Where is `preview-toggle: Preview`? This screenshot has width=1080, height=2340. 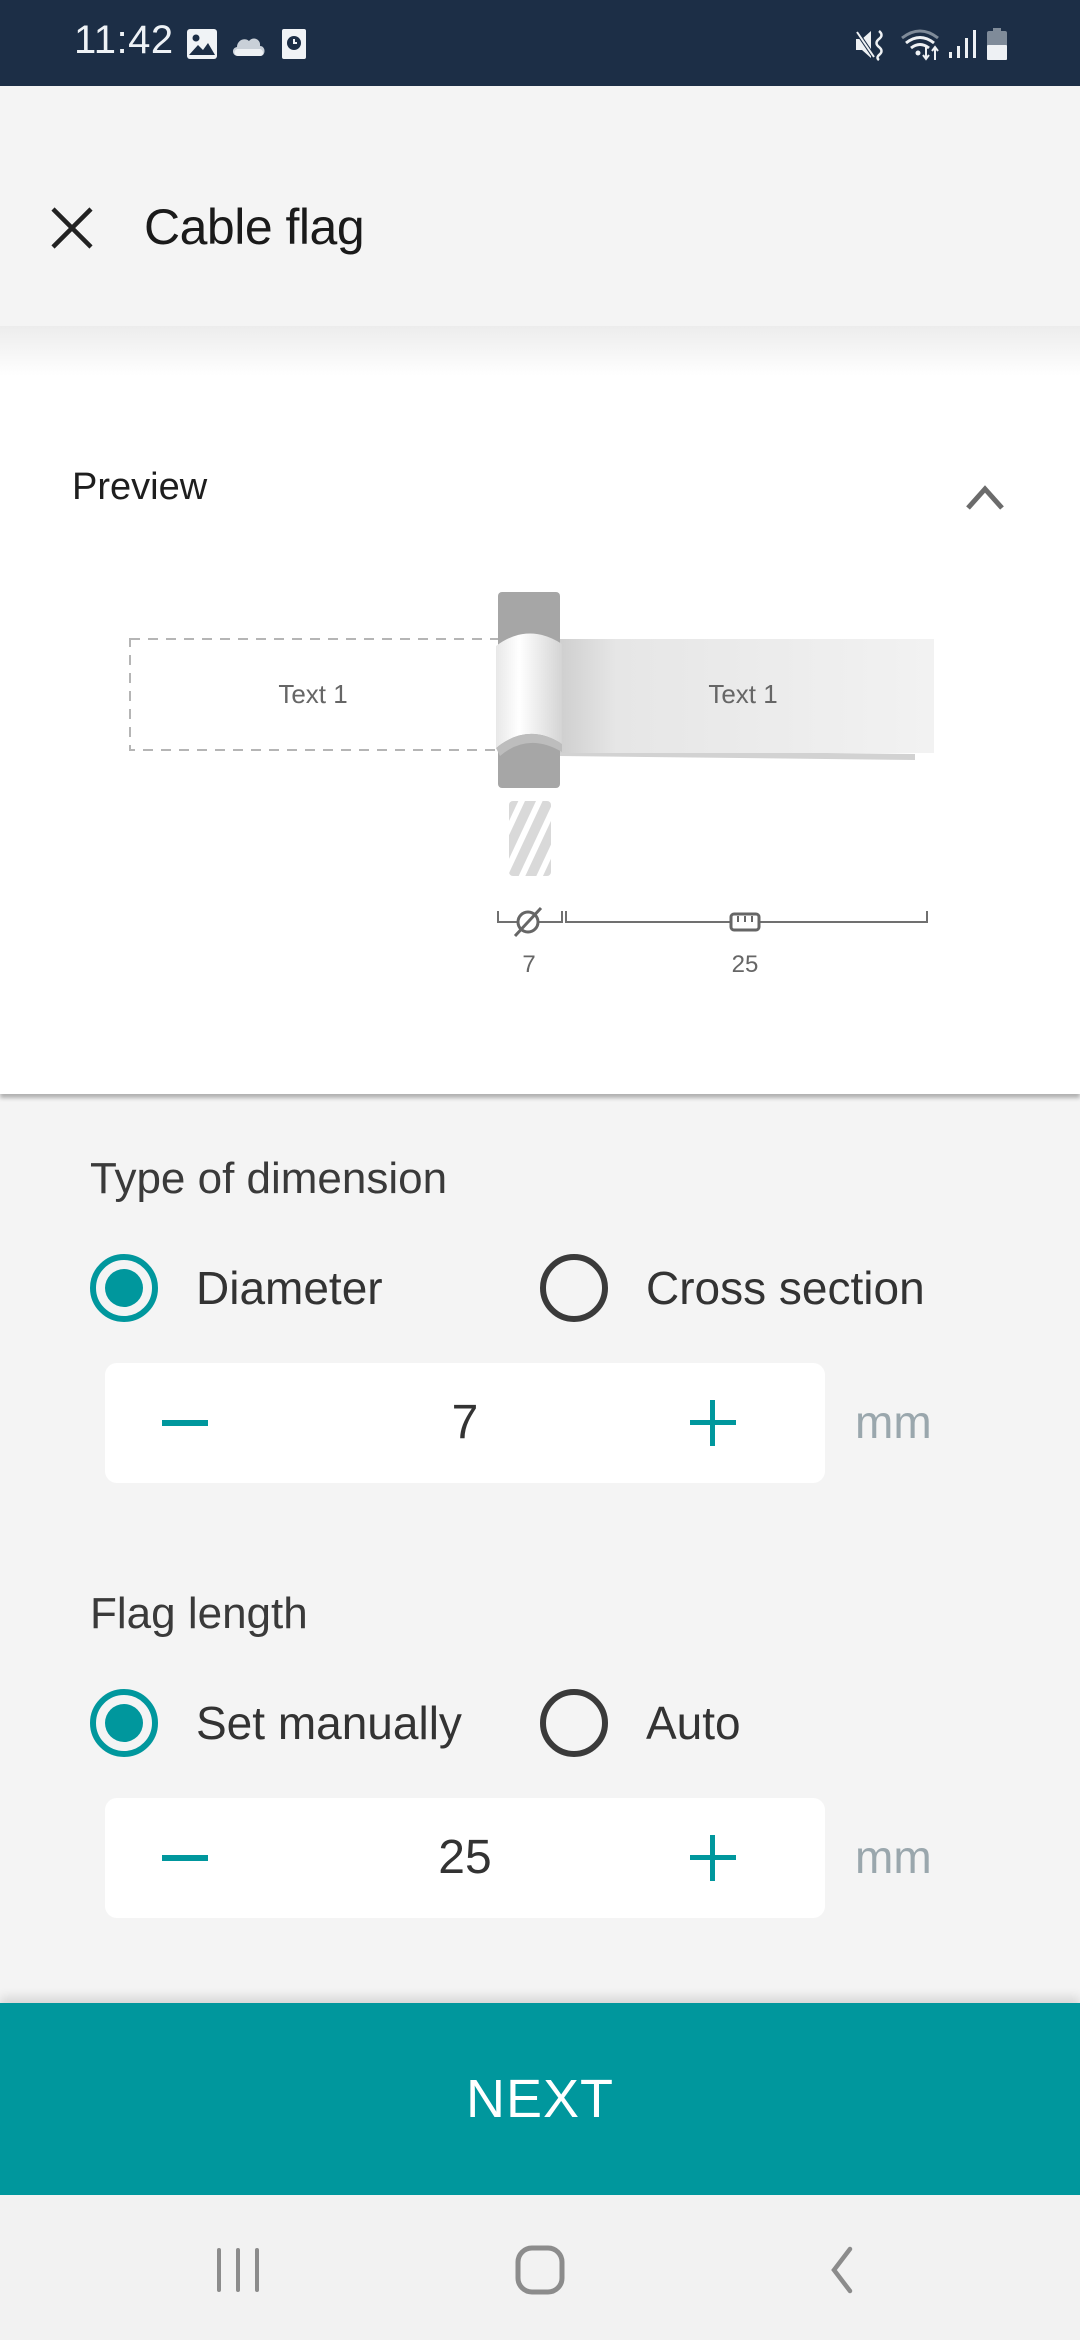
preview-toggle: Preview is located at coordinates (540, 453).